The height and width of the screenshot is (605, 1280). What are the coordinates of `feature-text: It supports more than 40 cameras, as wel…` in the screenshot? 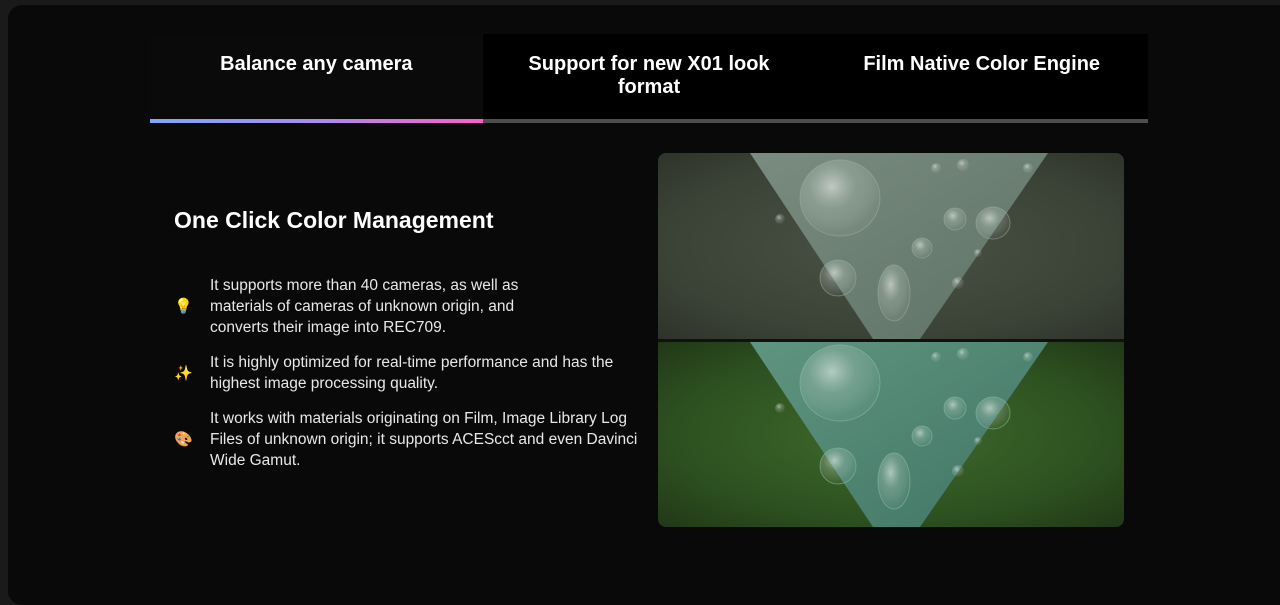 It's located at (364, 306).